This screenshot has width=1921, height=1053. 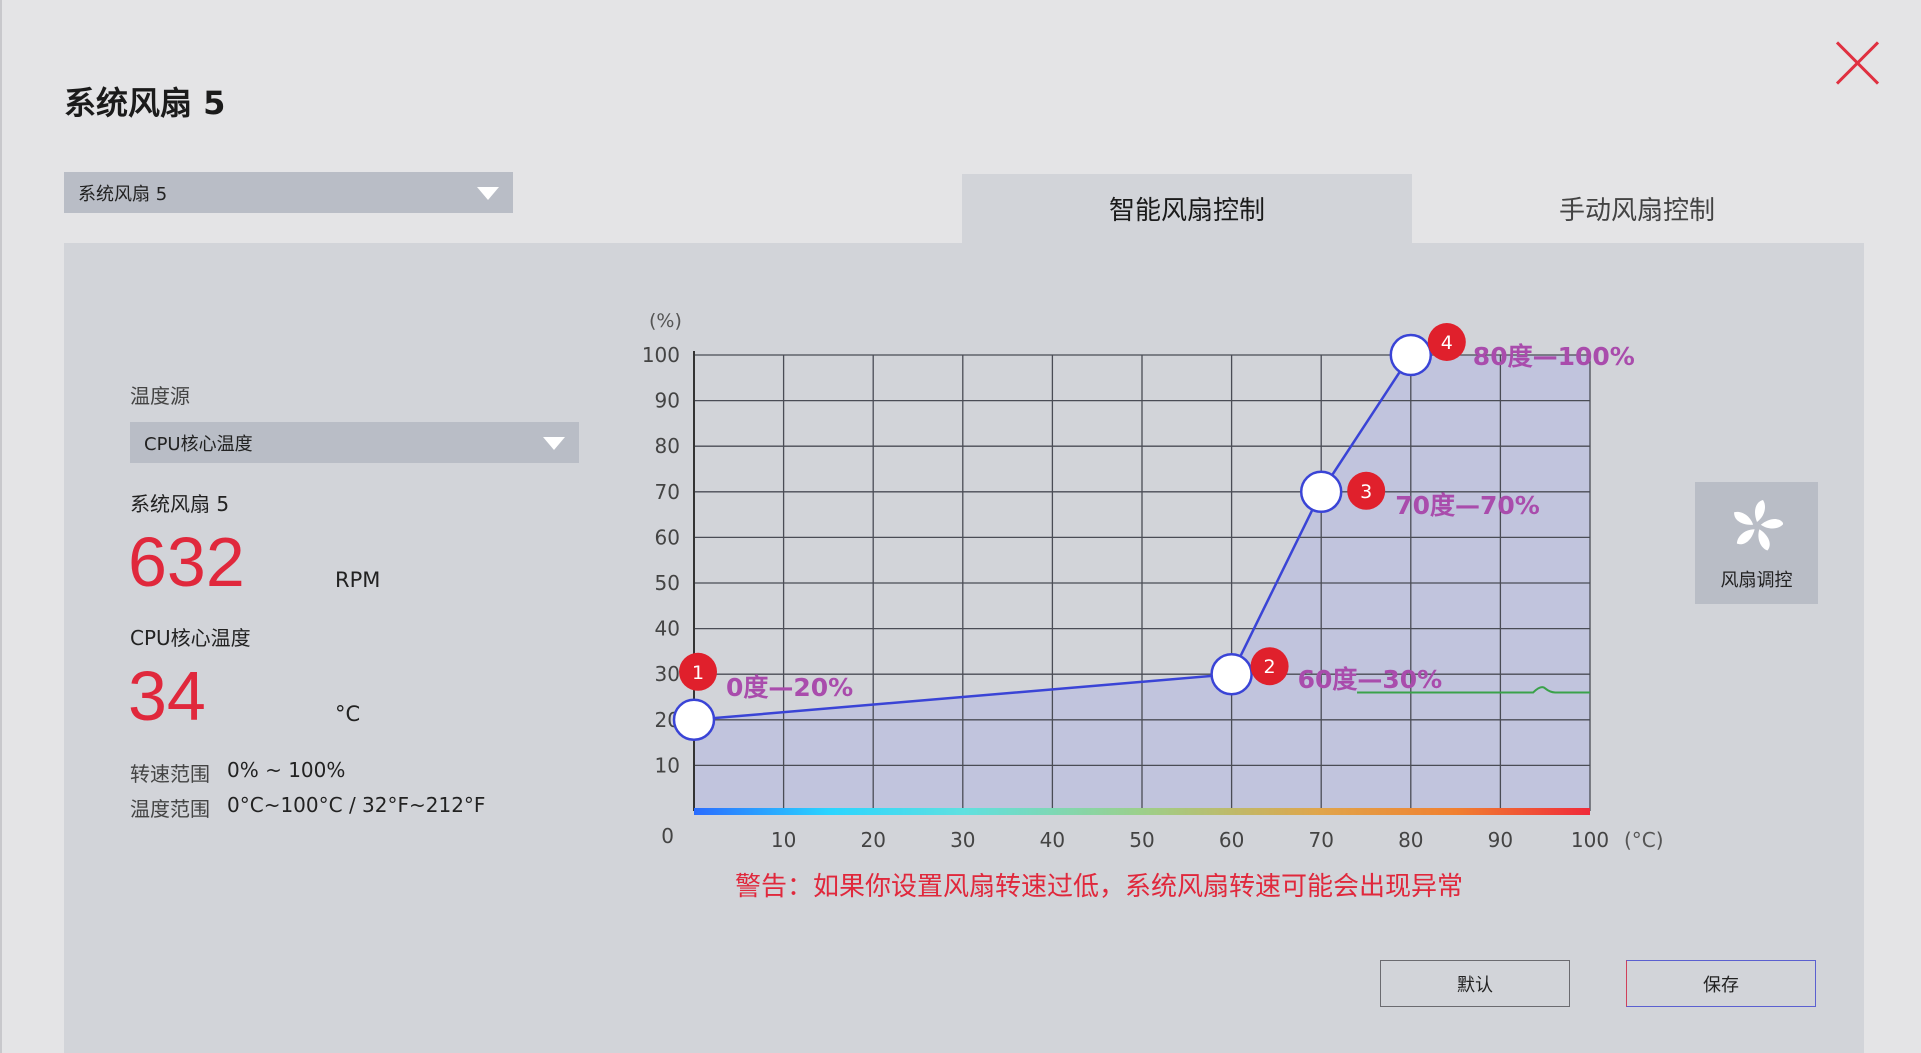 What do you see at coordinates (667, 836) in the screenshot?
I see `origin-tick-label: 0` at bounding box center [667, 836].